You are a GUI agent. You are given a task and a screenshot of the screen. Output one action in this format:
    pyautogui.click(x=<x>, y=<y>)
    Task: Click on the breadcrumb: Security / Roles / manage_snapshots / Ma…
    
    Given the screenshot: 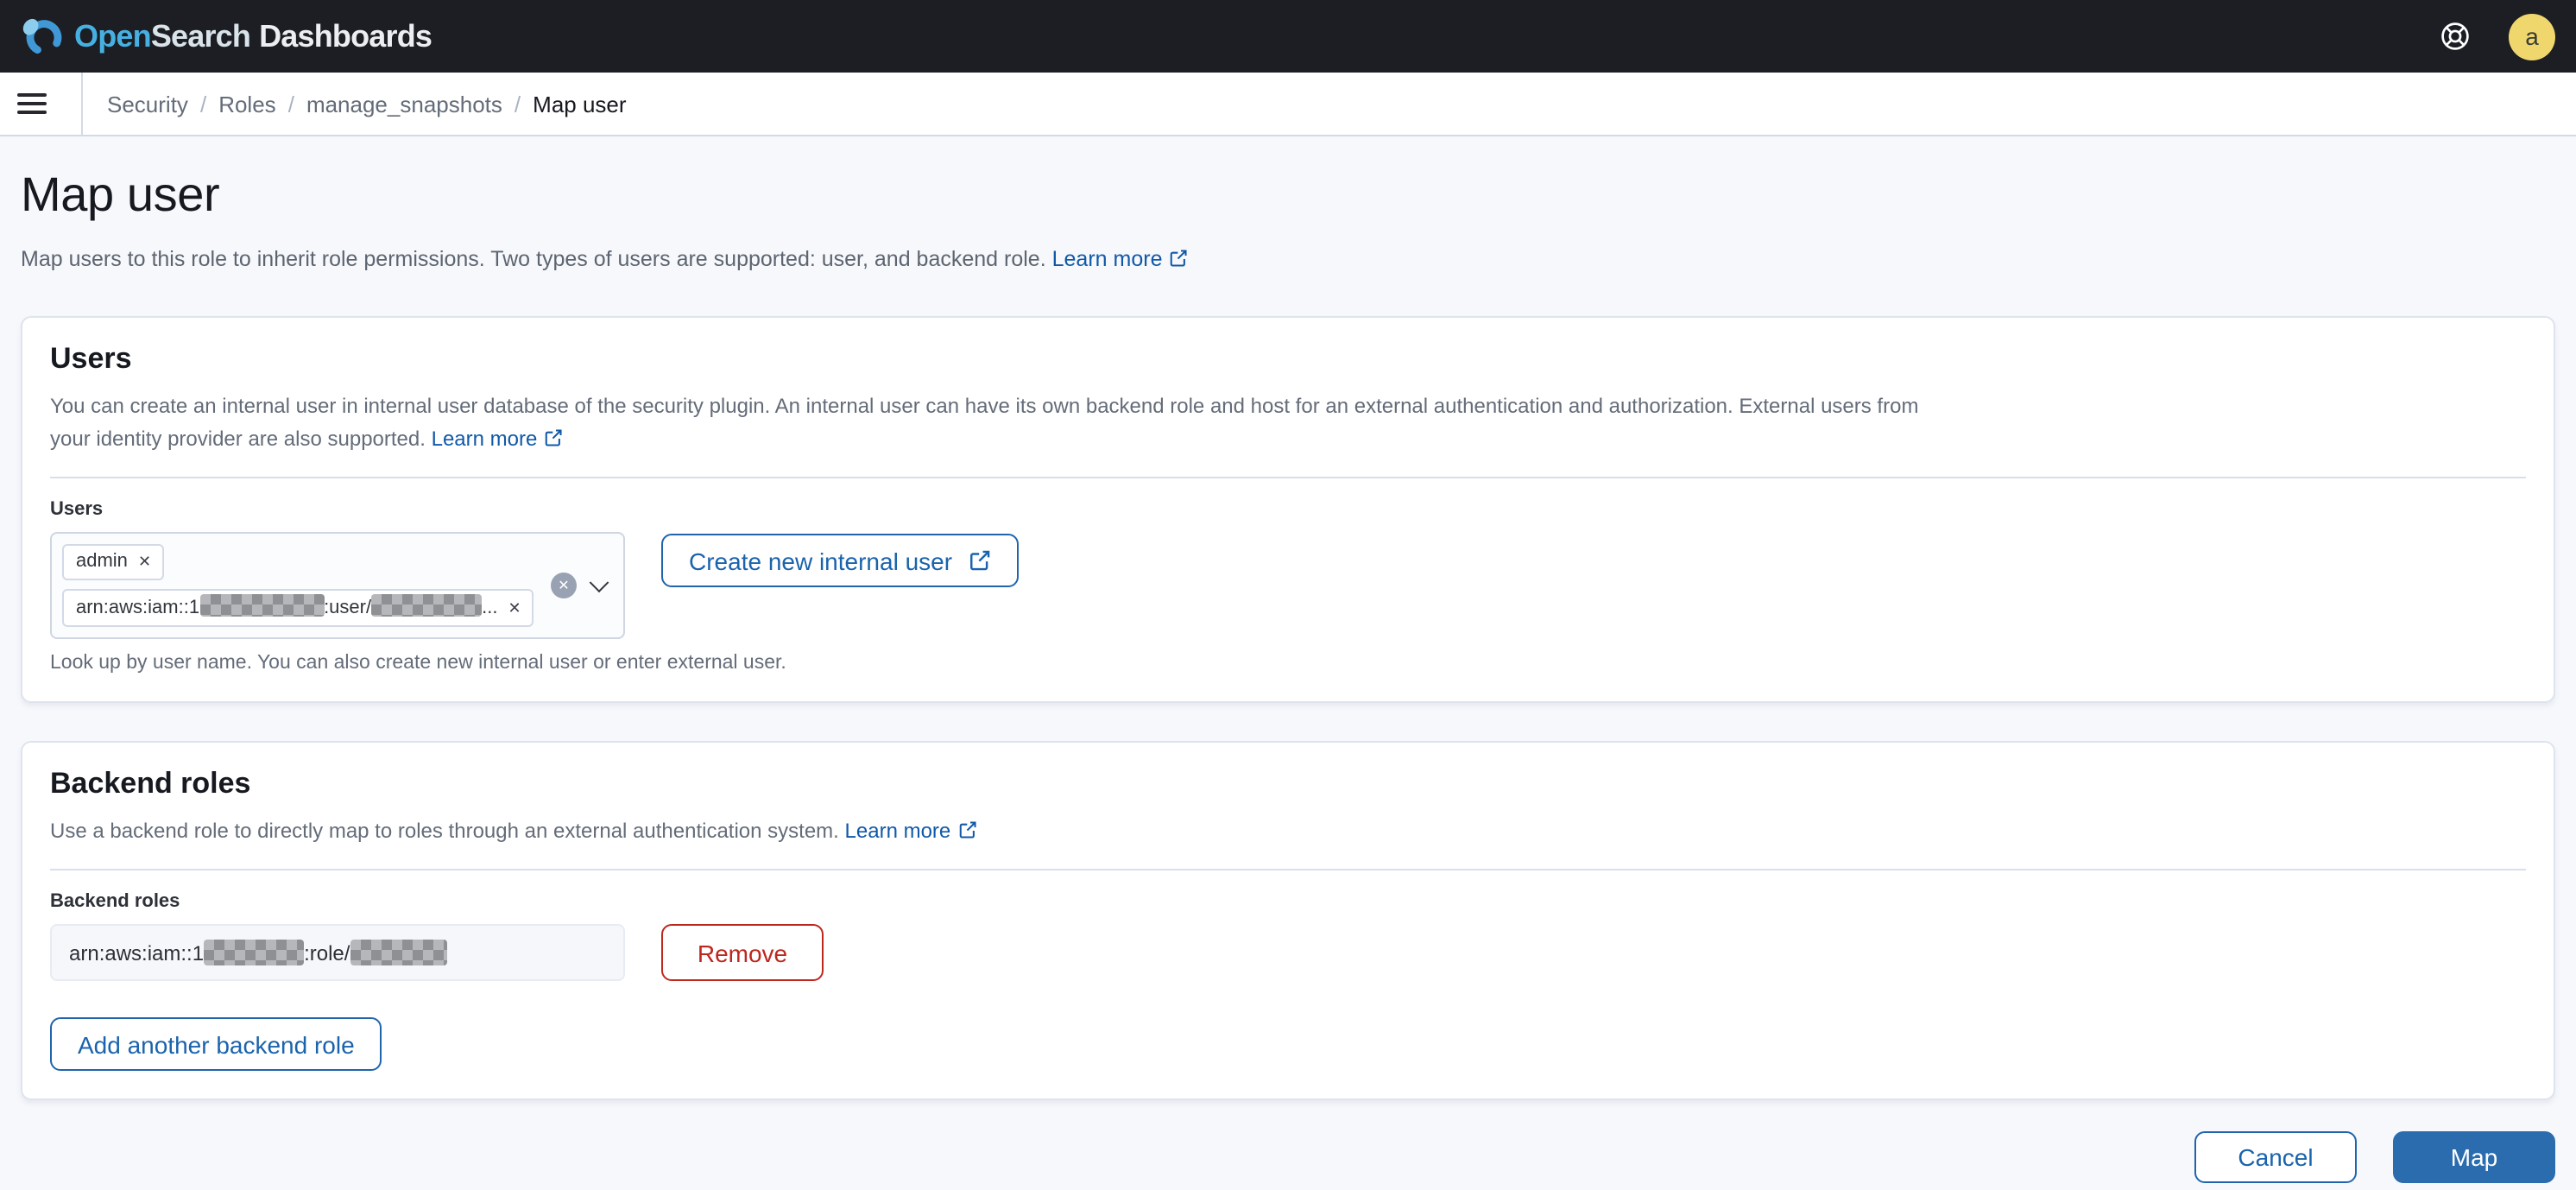 What is the action you would take?
    pyautogui.click(x=367, y=104)
    